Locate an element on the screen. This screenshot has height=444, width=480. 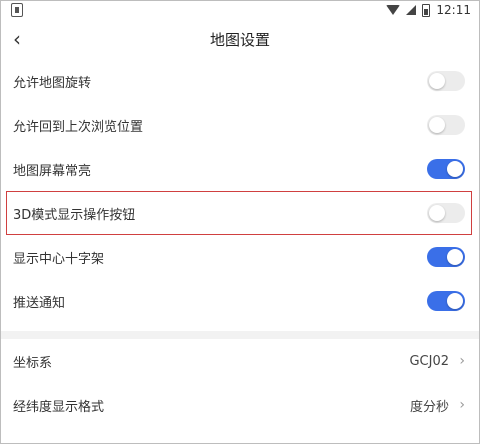
nav-label: 经纬度显示格式 is located at coordinates (59, 407).